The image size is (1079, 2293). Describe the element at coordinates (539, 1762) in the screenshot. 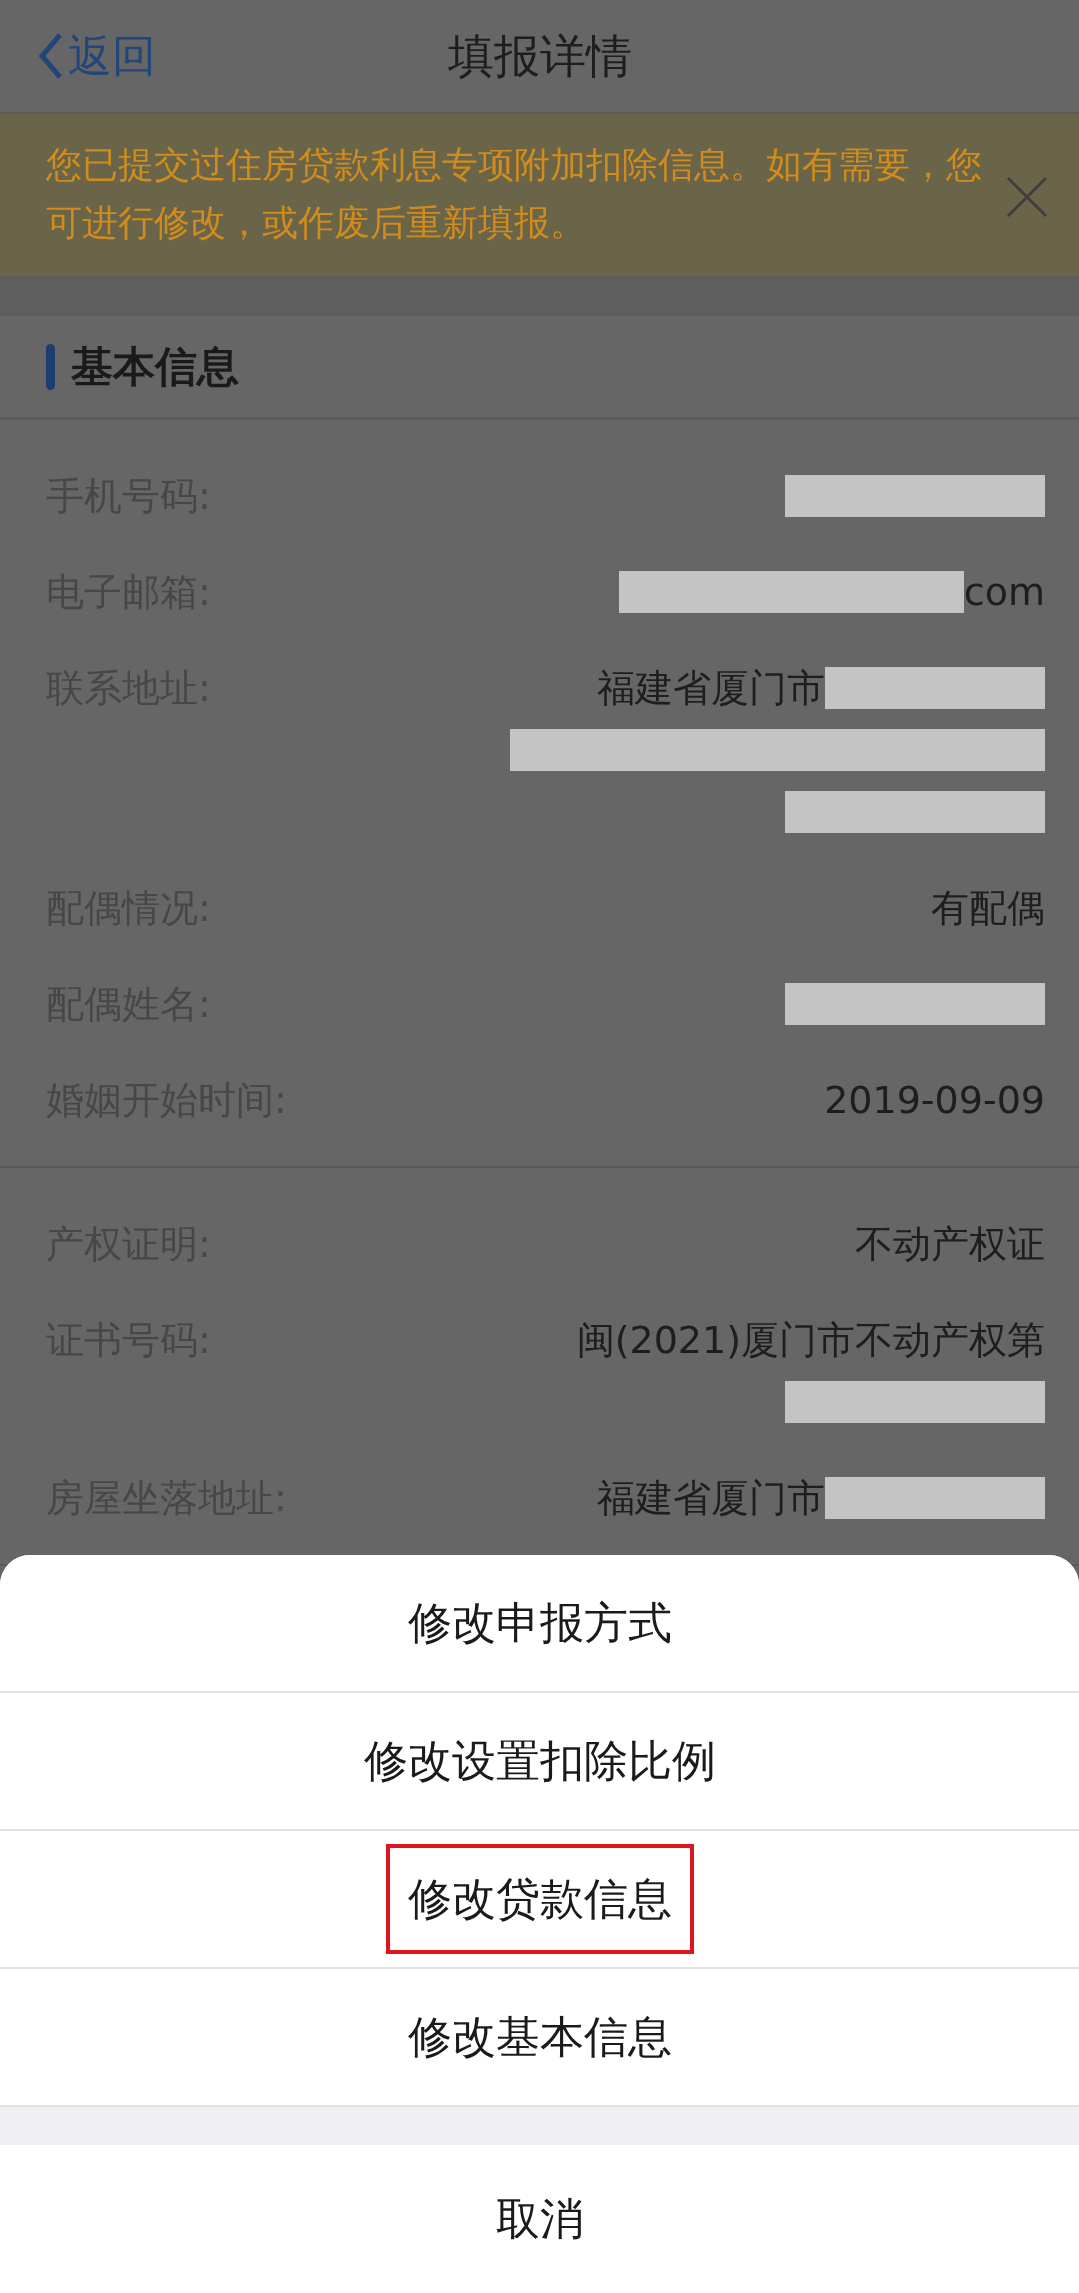

I see `action-sheet-item: 修改设置扣除比例` at that location.